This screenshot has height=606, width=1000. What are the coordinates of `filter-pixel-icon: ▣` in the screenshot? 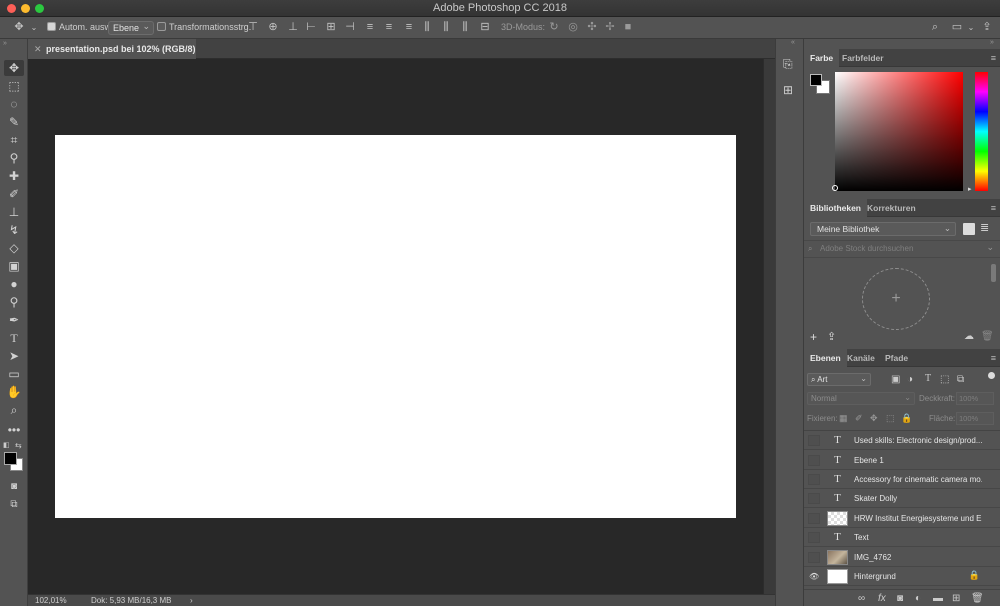 It's located at (895, 379).